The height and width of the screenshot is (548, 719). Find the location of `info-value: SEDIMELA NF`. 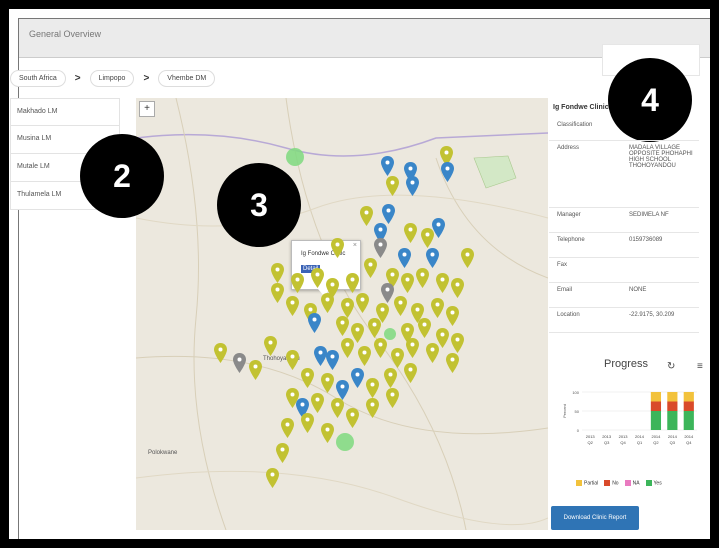

info-value: SEDIMELA NF is located at coordinates (649, 215).